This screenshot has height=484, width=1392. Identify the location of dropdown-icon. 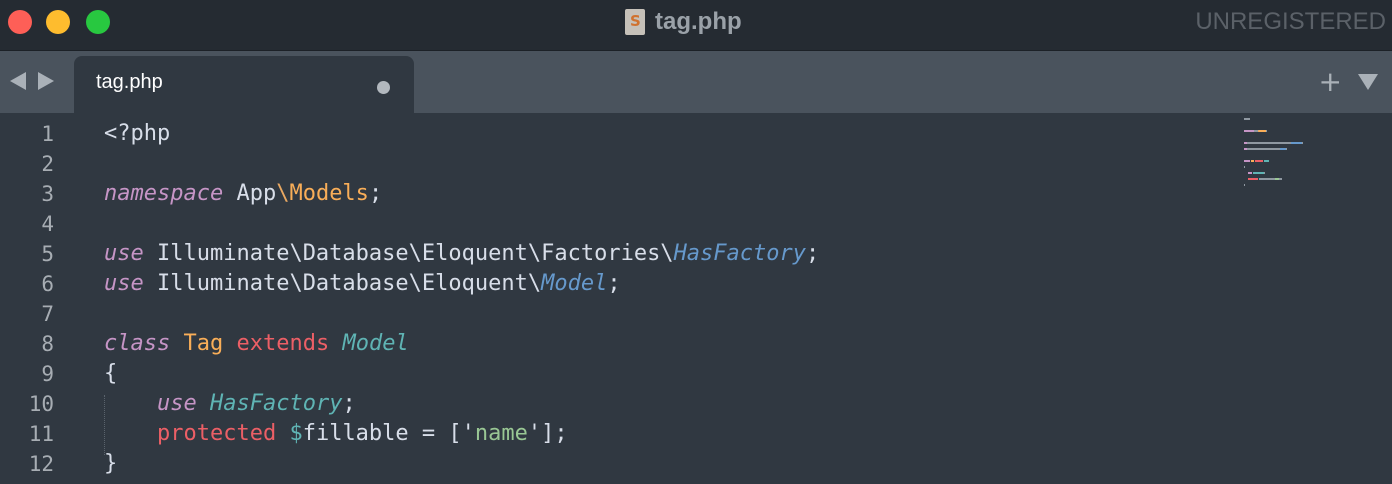
(1368, 82).